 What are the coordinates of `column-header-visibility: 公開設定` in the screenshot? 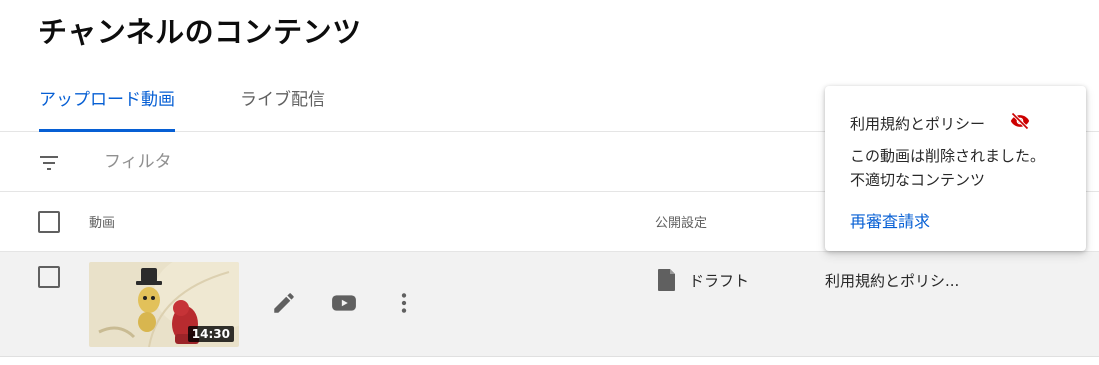 It's located at (681, 223).